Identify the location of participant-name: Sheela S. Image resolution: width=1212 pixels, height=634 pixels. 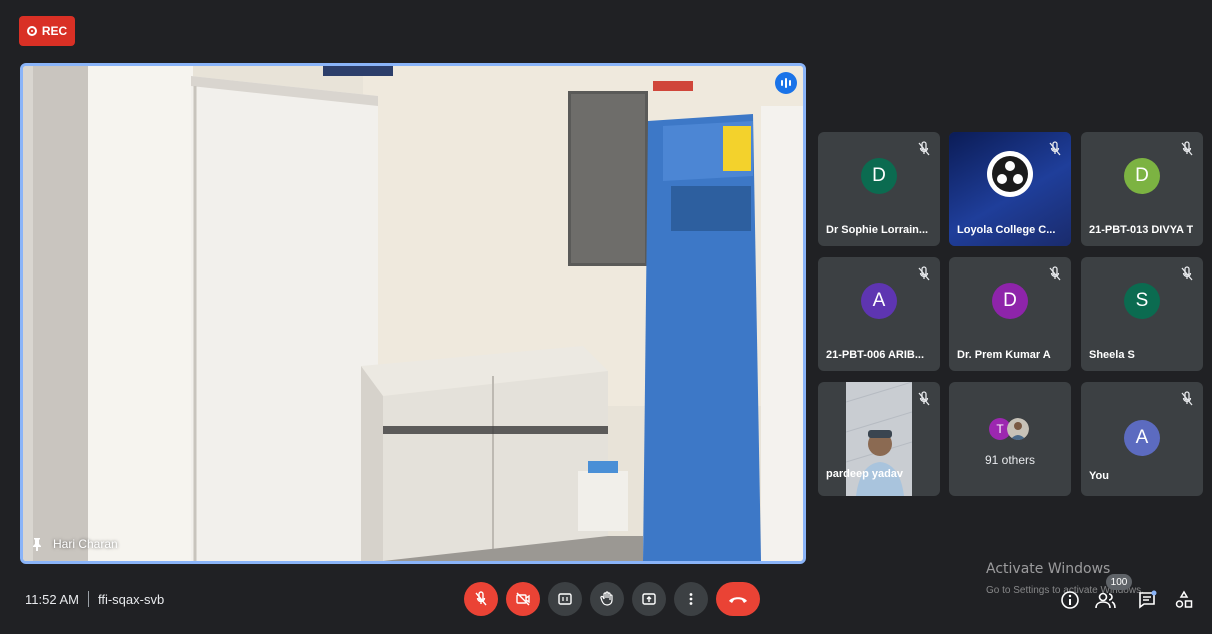
(1112, 355).